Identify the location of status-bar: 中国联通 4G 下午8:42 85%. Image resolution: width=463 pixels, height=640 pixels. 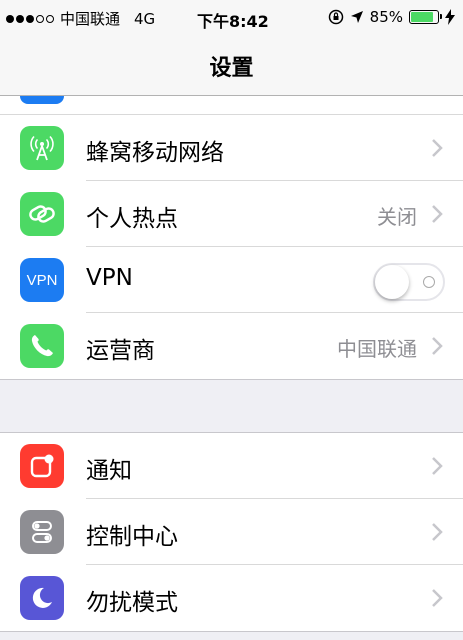
(231, 18).